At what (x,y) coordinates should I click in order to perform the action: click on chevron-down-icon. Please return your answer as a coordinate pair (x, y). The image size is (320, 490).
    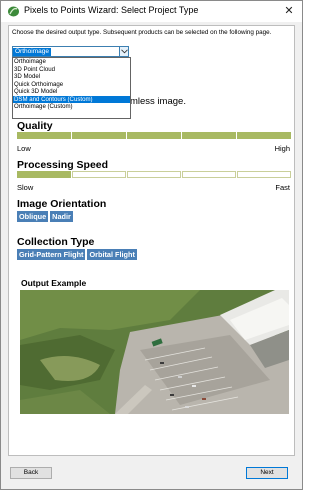
    Looking at the image, I should click on (123, 51).